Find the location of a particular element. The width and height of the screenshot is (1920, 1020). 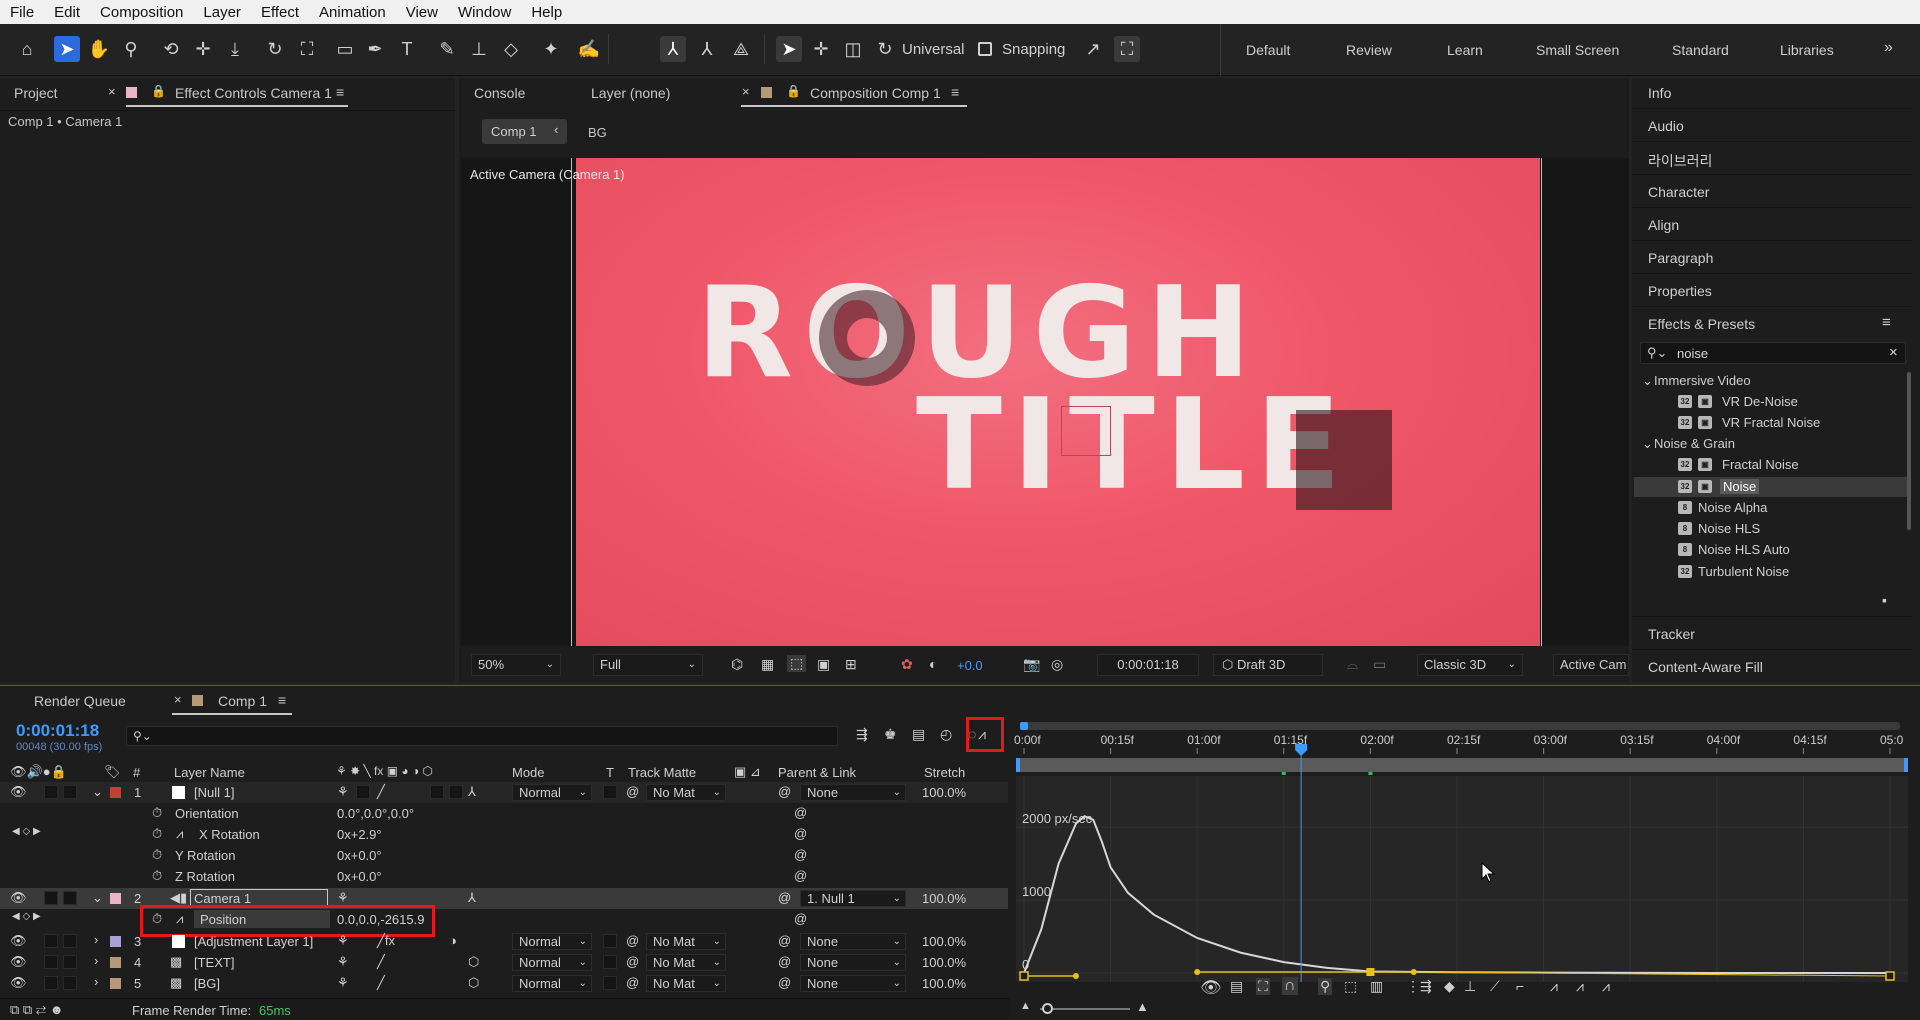

footer-toggle-icons: ⧉ ⧉ ⇄ ☻ is located at coordinates (36, 1010).